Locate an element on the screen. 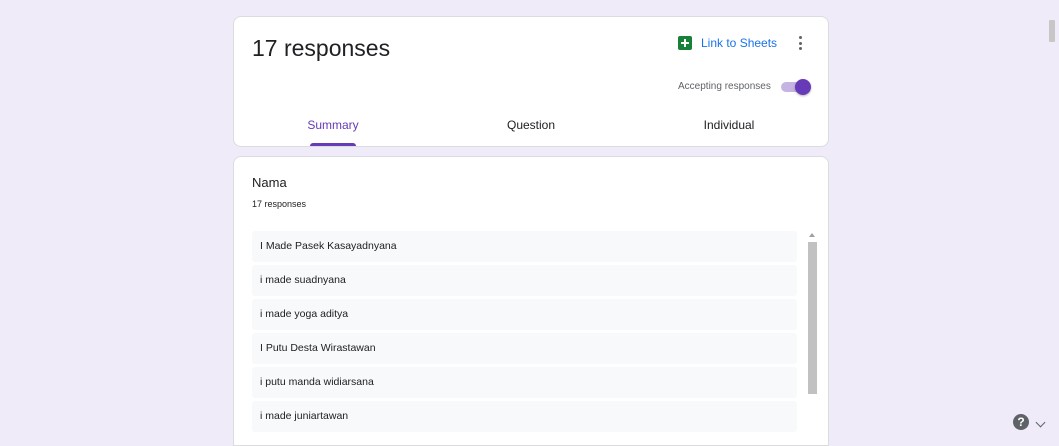  response-tabs: Summary Question Individual is located at coordinates (532, 130).